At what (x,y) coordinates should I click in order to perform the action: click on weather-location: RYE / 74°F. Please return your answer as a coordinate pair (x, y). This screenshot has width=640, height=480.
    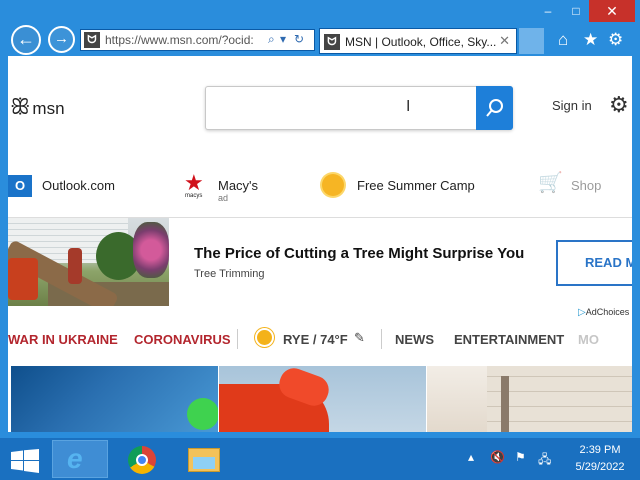
    Looking at the image, I should click on (315, 339).